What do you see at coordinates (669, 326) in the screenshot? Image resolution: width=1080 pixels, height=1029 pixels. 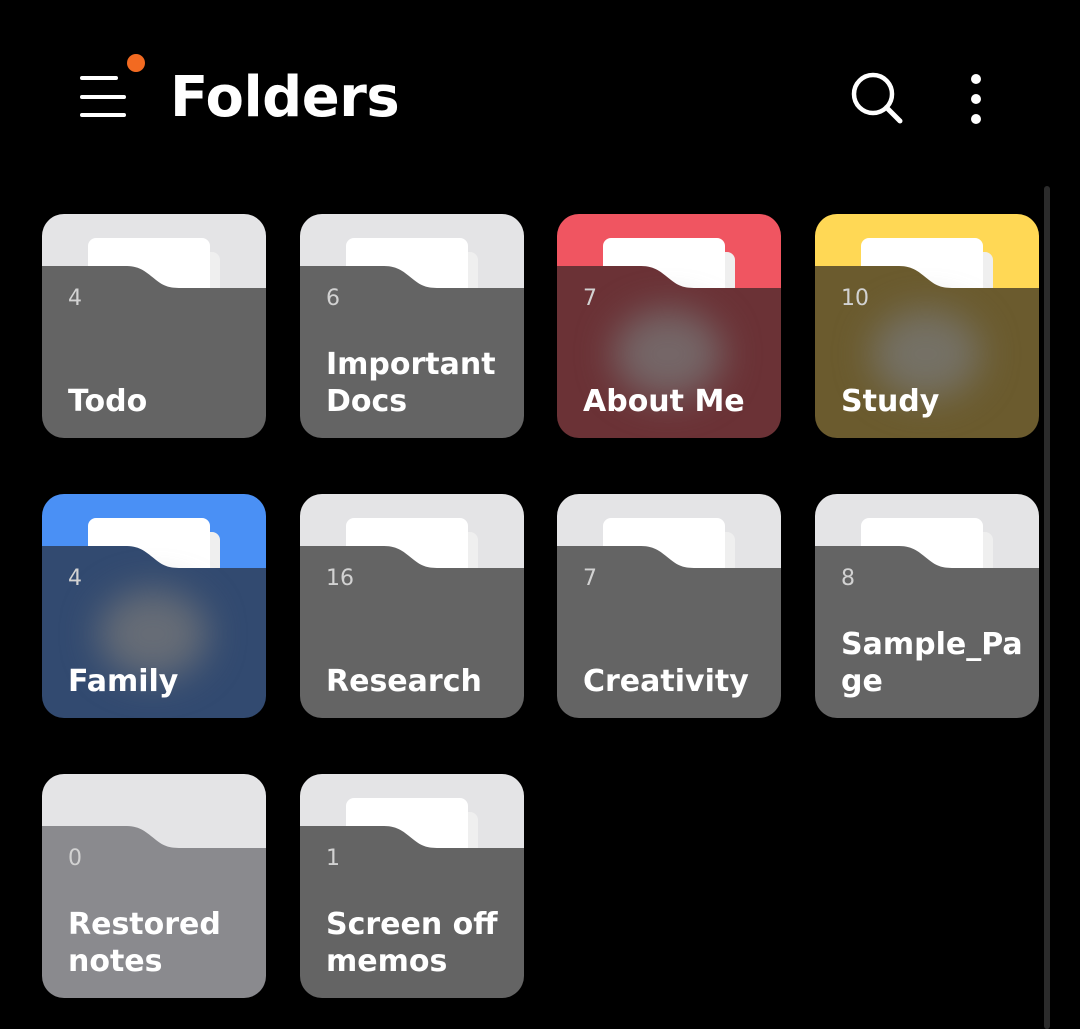 I see `folder-about-me: 7 About Me` at bounding box center [669, 326].